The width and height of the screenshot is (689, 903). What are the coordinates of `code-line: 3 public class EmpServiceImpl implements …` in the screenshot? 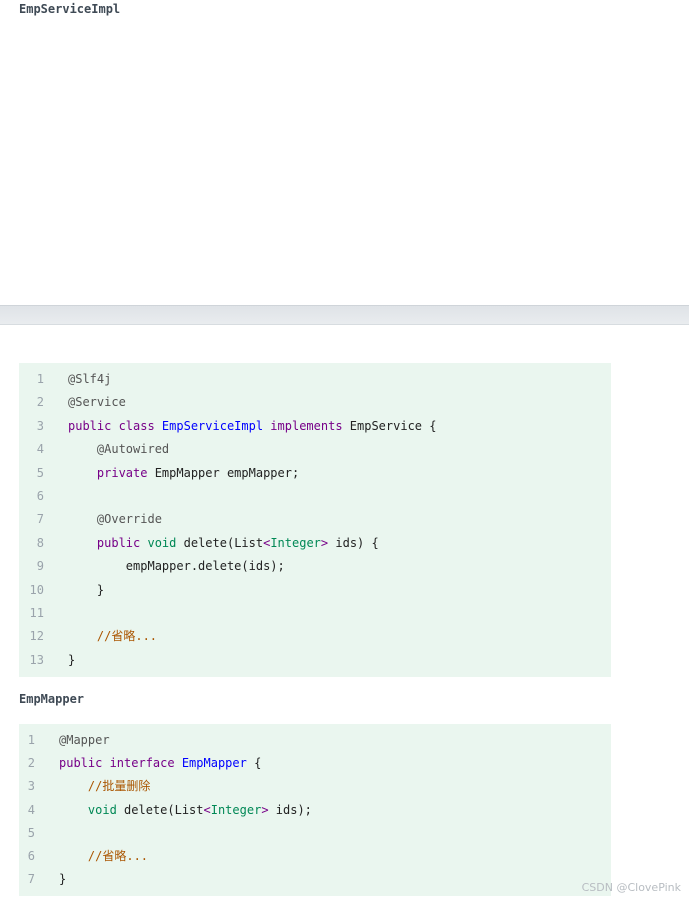 It's located at (315, 426).